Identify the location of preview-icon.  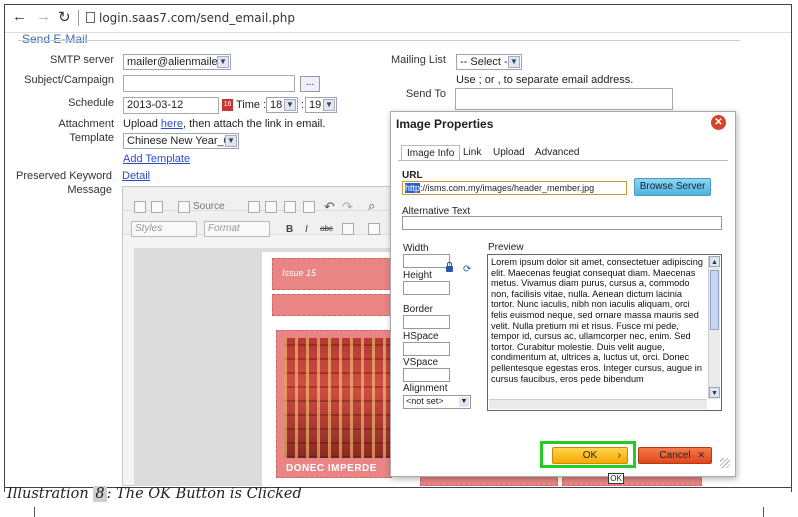
(157, 207).